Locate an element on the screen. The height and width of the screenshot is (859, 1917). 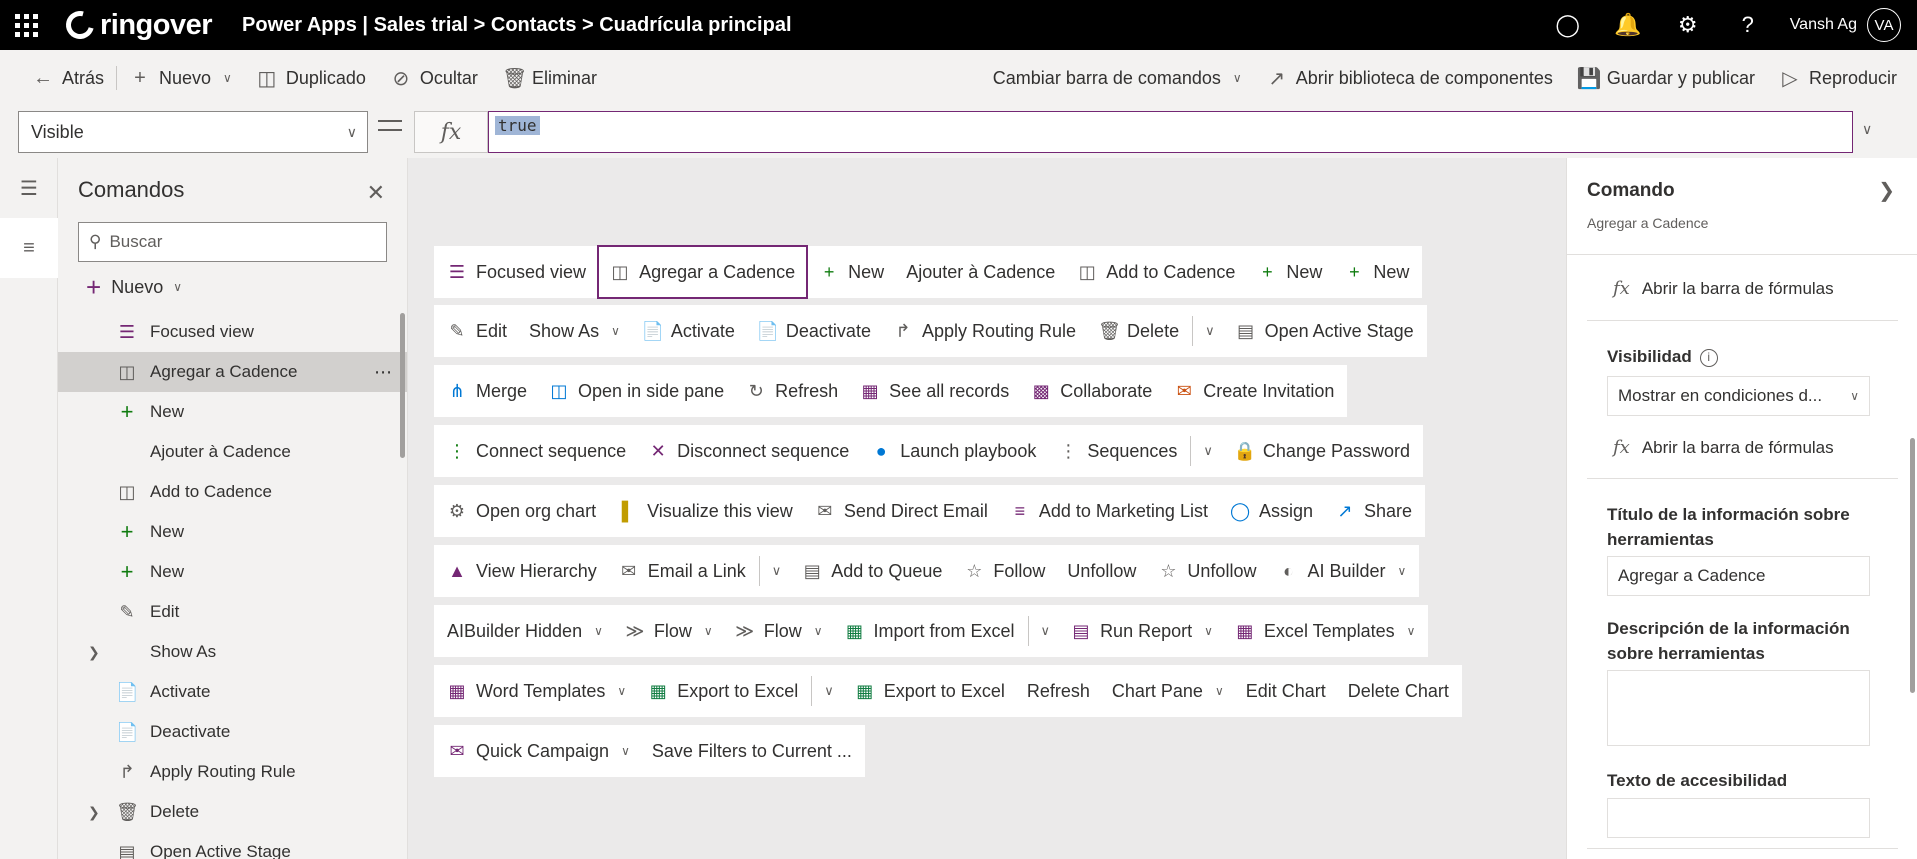
open-component-library-button: ↗ Abrir biblioteca de componentes is located at coordinates (1409, 78).